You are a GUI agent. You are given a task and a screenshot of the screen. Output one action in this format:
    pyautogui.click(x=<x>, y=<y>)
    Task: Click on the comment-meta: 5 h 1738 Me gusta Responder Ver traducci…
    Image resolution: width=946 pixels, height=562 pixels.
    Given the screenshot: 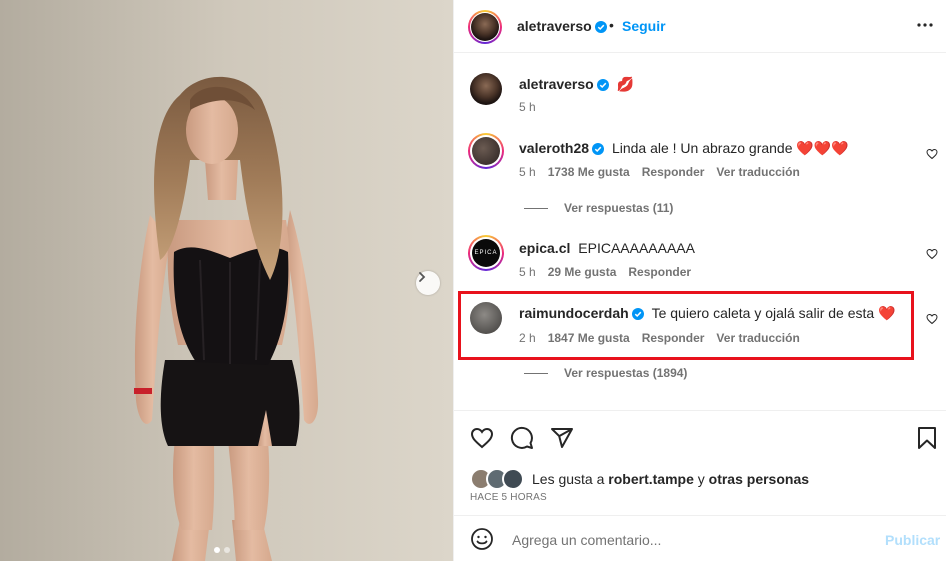 What is the action you would take?
    pyautogui.click(x=659, y=172)
    